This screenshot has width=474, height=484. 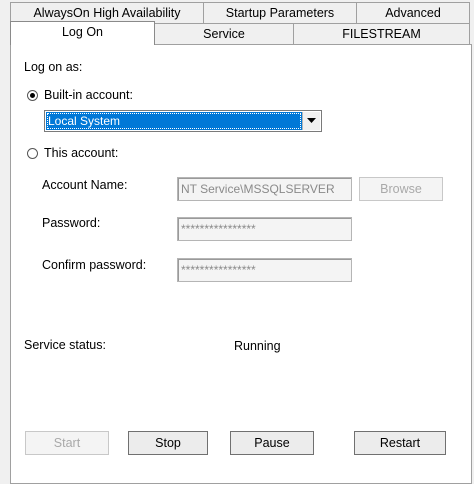 What do you see at coordinates (174, 121) in the screenshot?
I see `builtin-account-value: Local System` at bounding box center [174, 121].